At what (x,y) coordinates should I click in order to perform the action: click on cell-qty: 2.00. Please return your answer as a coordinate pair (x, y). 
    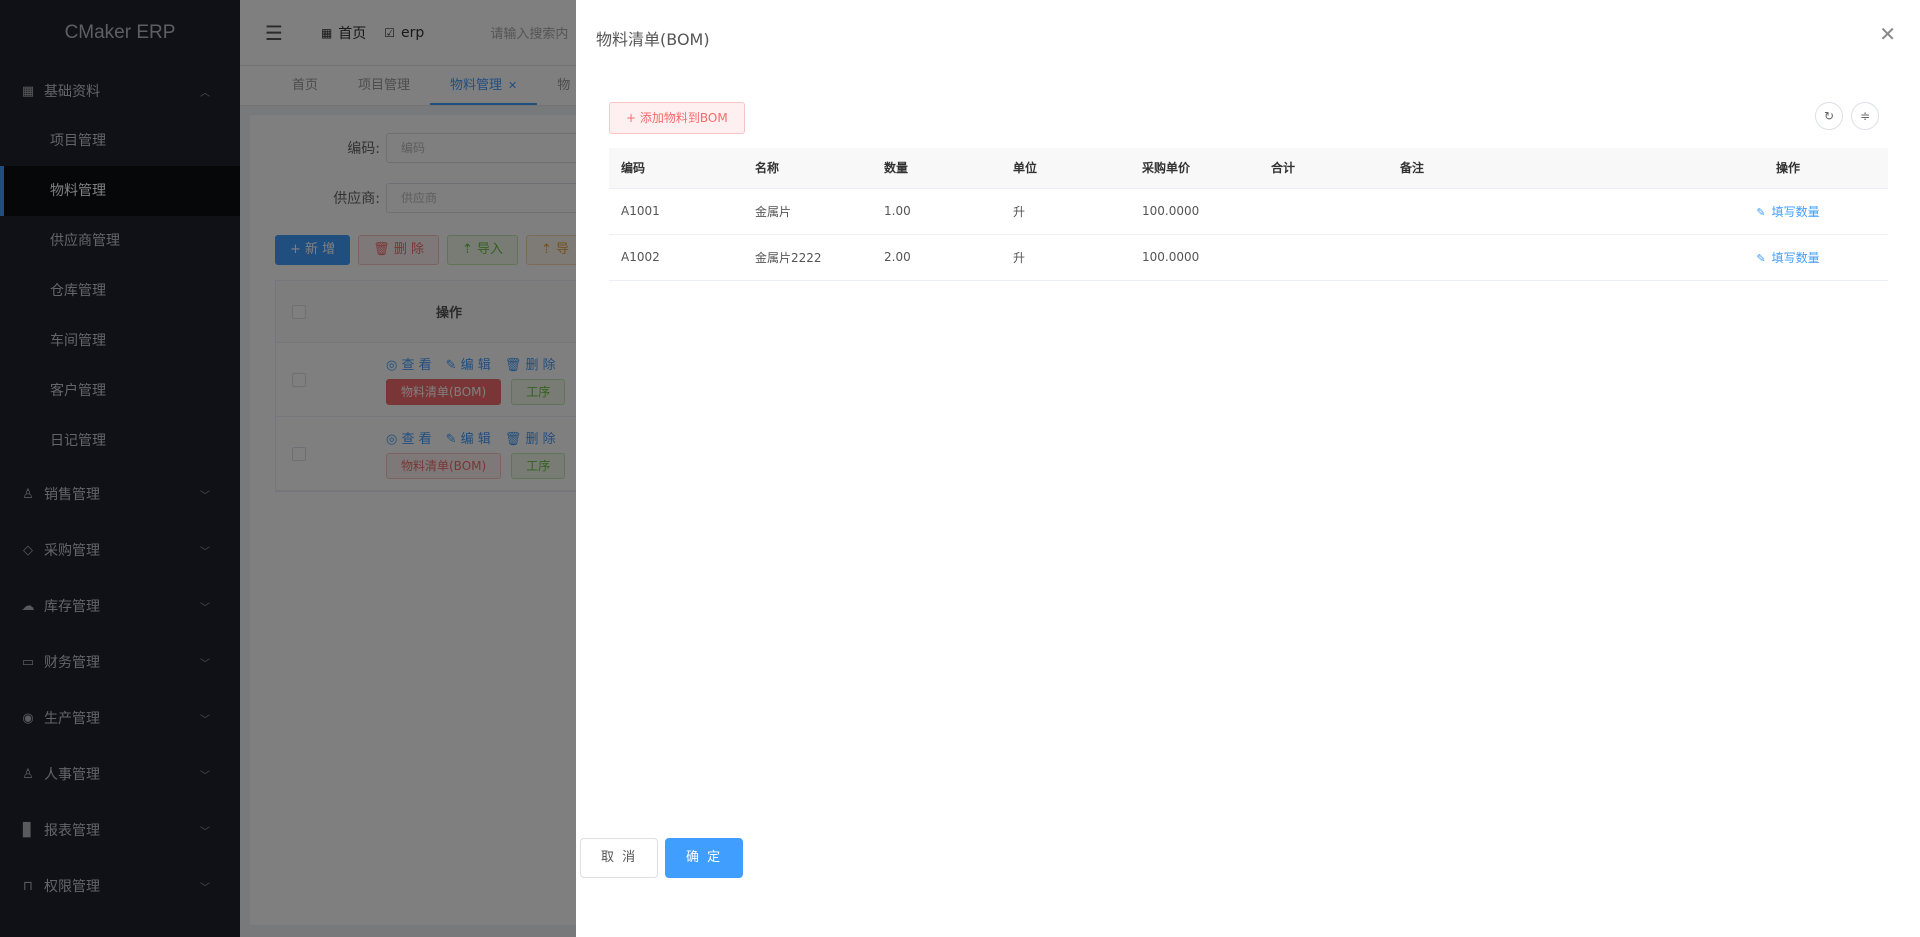
    Looking at the image, I should click on (936, 257).